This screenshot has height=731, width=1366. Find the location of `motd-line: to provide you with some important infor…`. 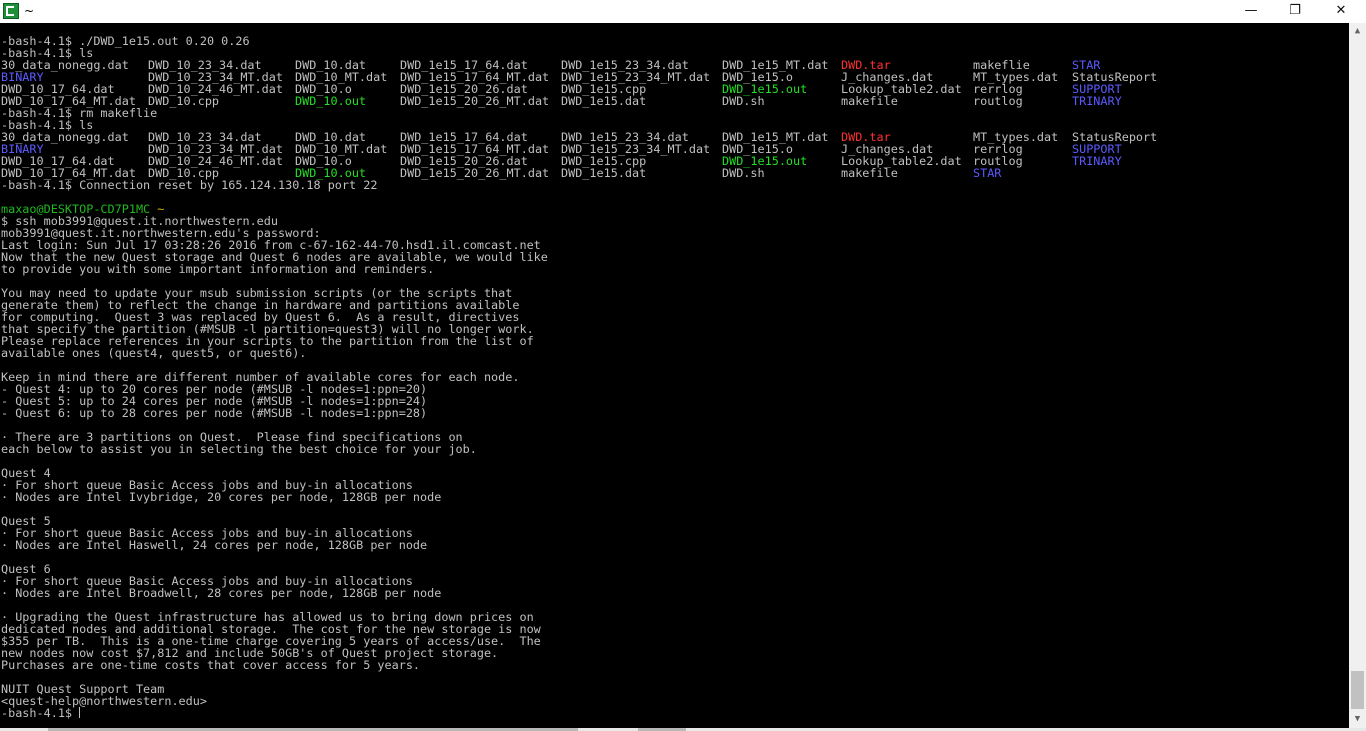

motd-line: to provide you with some important infor… is located at coordinates (218, 269).